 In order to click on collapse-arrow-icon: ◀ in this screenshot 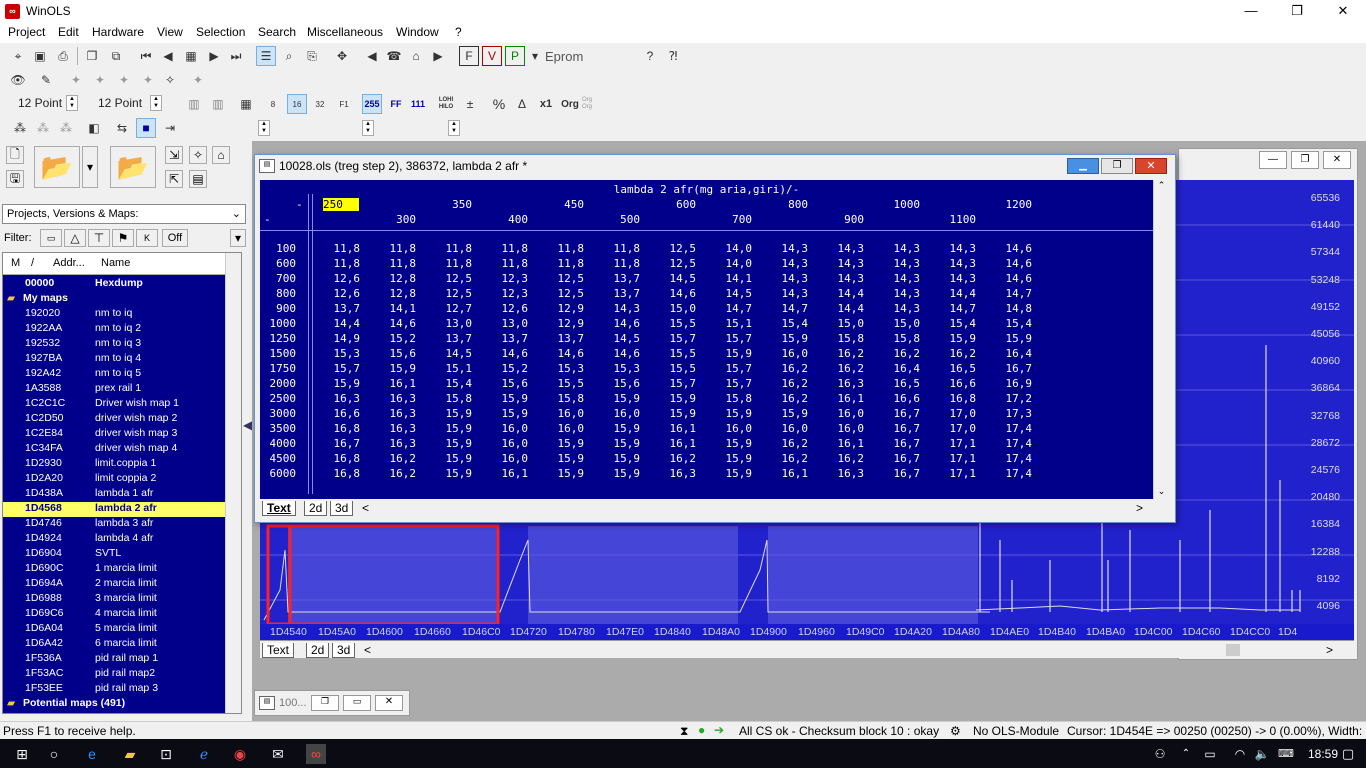, I will do `click(247, 430)`.